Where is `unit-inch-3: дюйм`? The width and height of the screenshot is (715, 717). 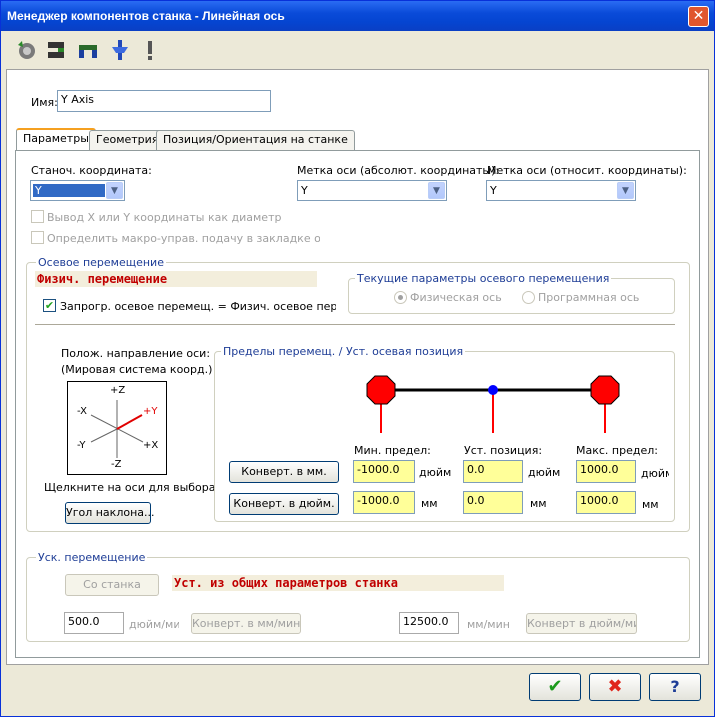 unit-inch-3: дюйм is located at coordinates (655, 473).